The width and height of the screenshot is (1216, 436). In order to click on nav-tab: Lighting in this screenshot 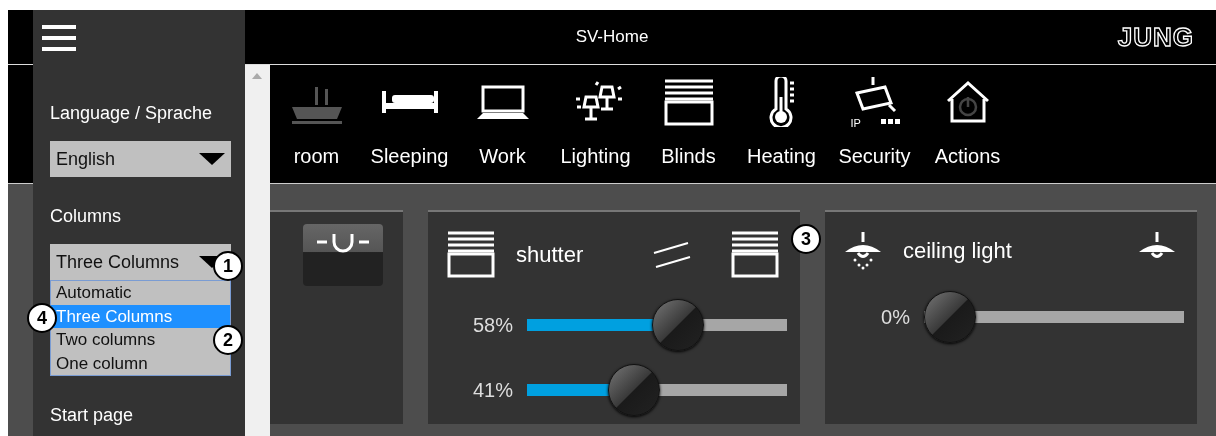, I will do `click(595, 124)`.